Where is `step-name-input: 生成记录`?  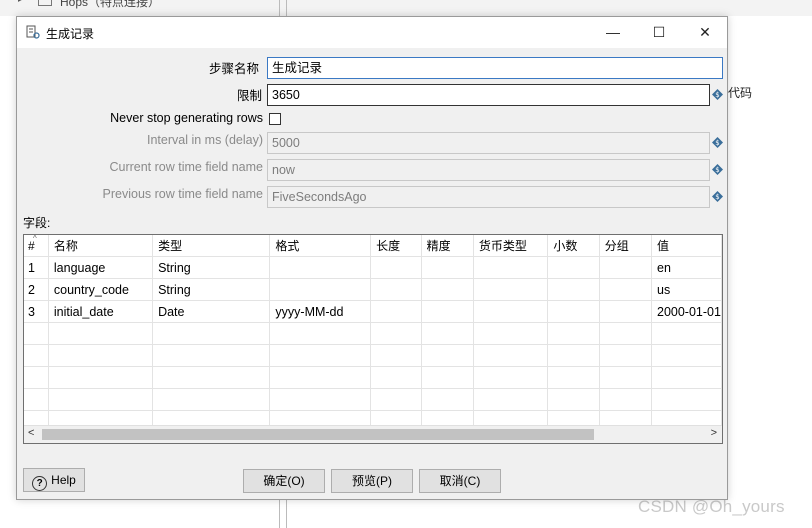
step-name-input: 生成记录 is located at coordinates (495, 68).